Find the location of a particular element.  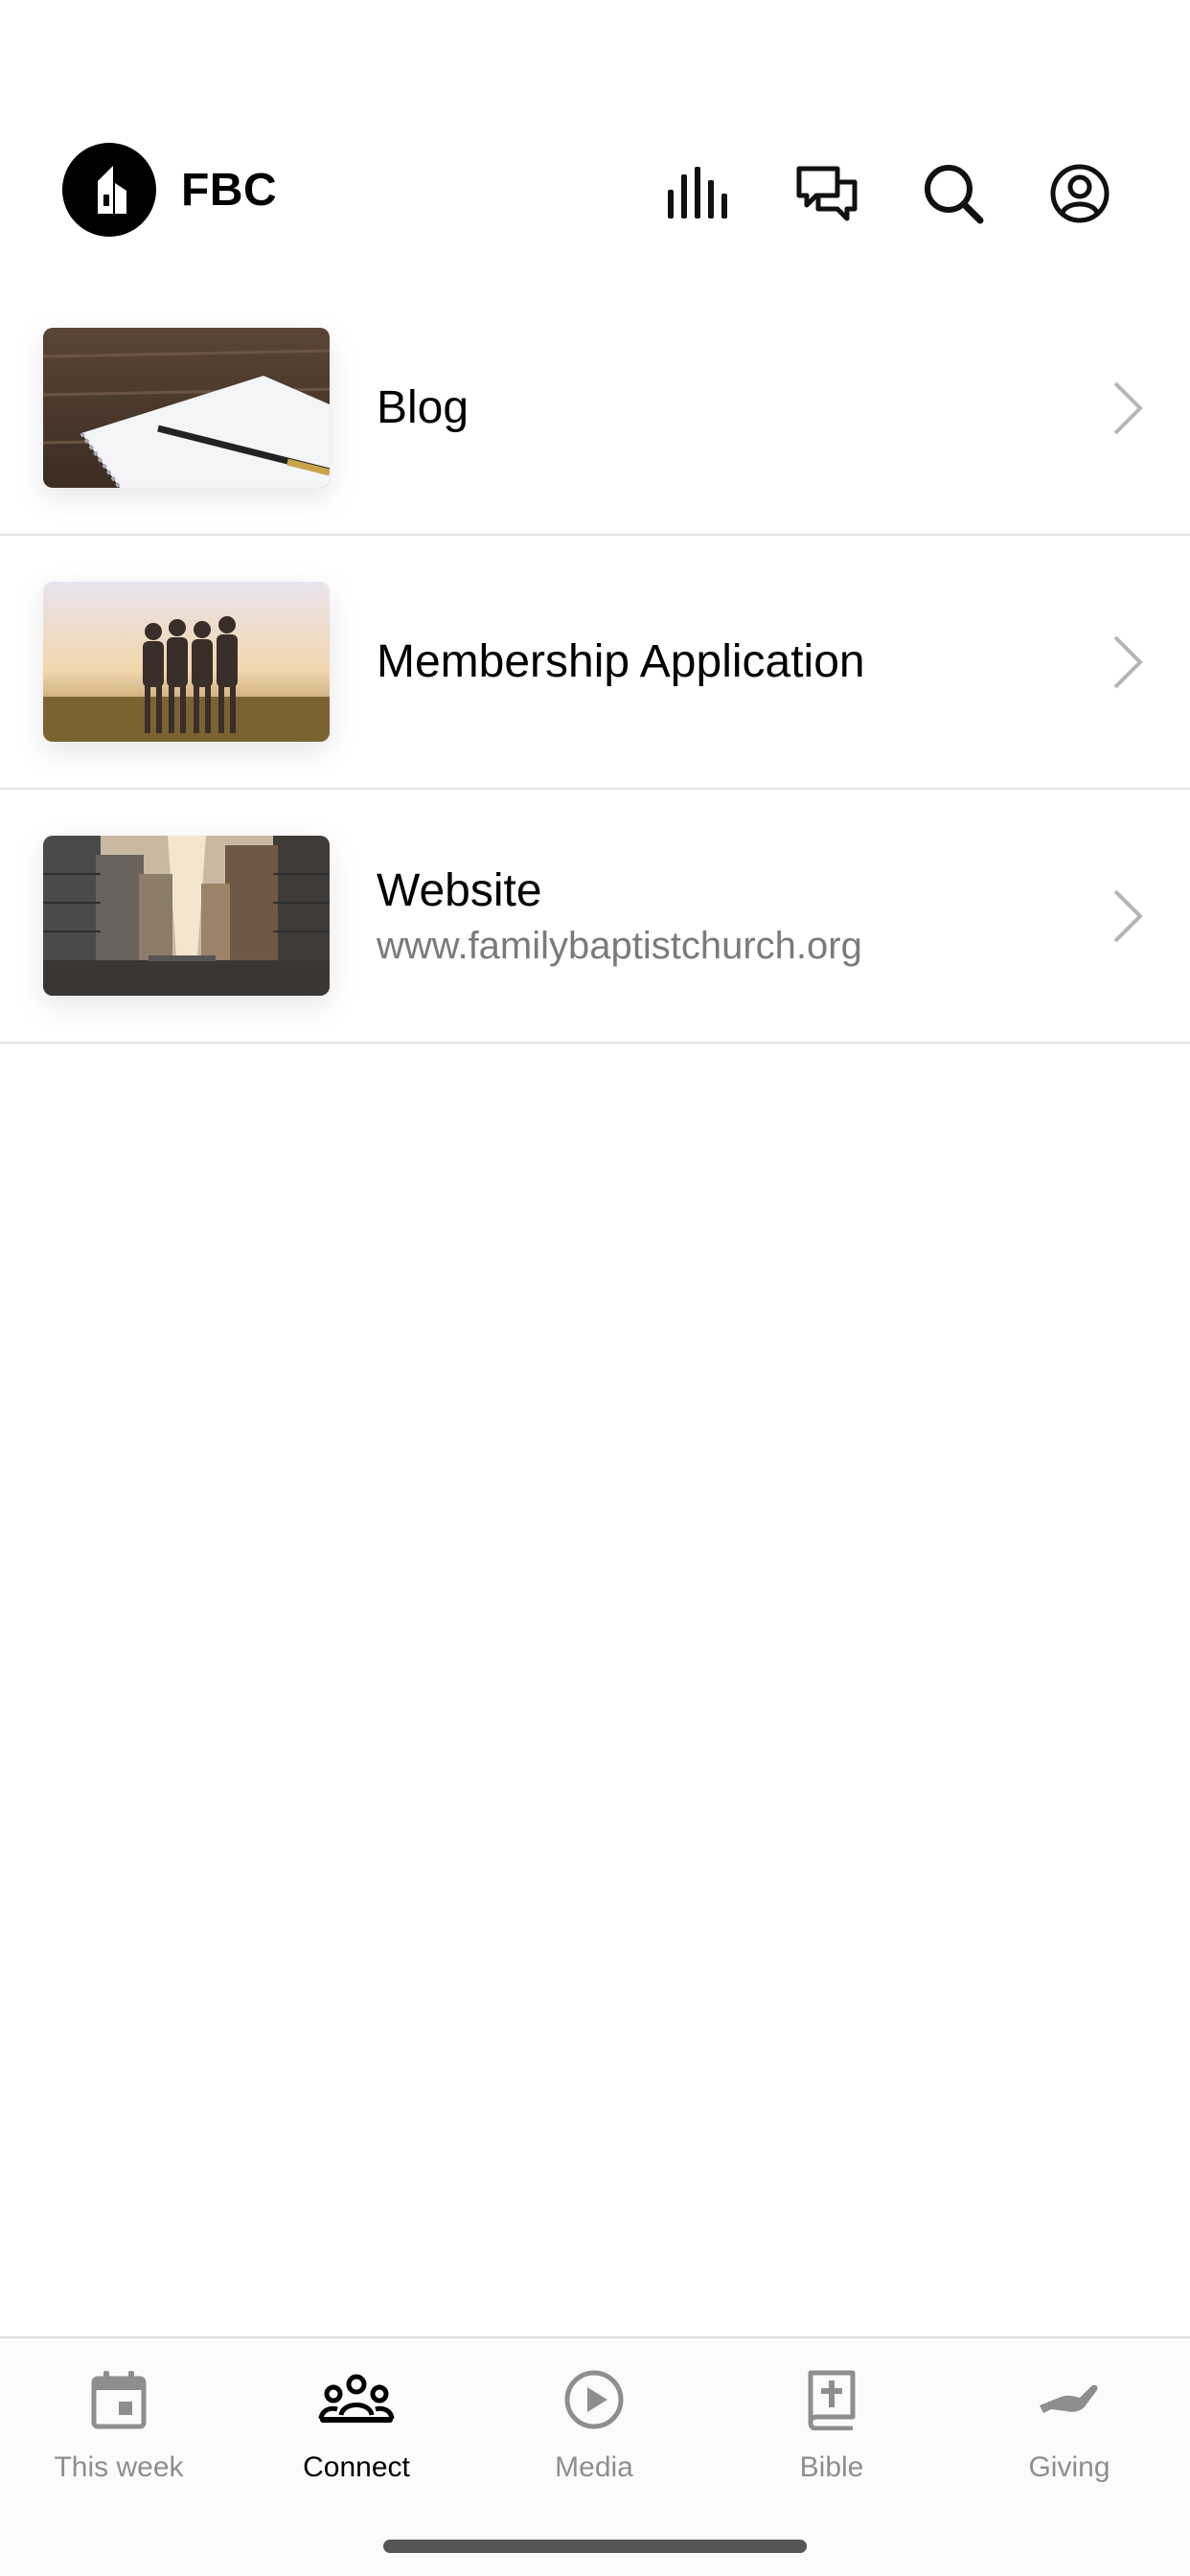

church-logo is located at coordinates (109, 190).